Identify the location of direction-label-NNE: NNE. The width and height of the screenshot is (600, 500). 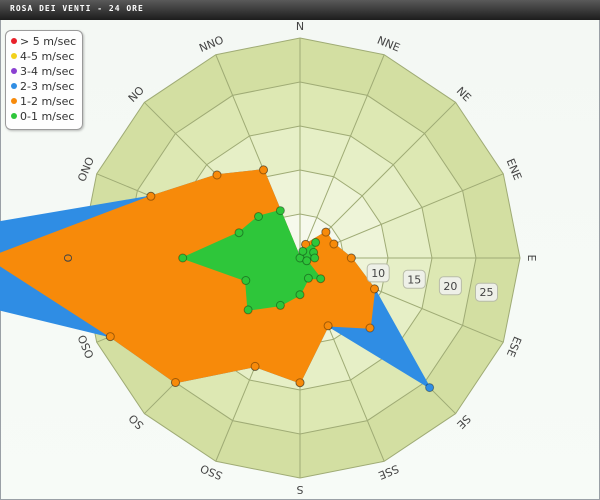
(388, 44).